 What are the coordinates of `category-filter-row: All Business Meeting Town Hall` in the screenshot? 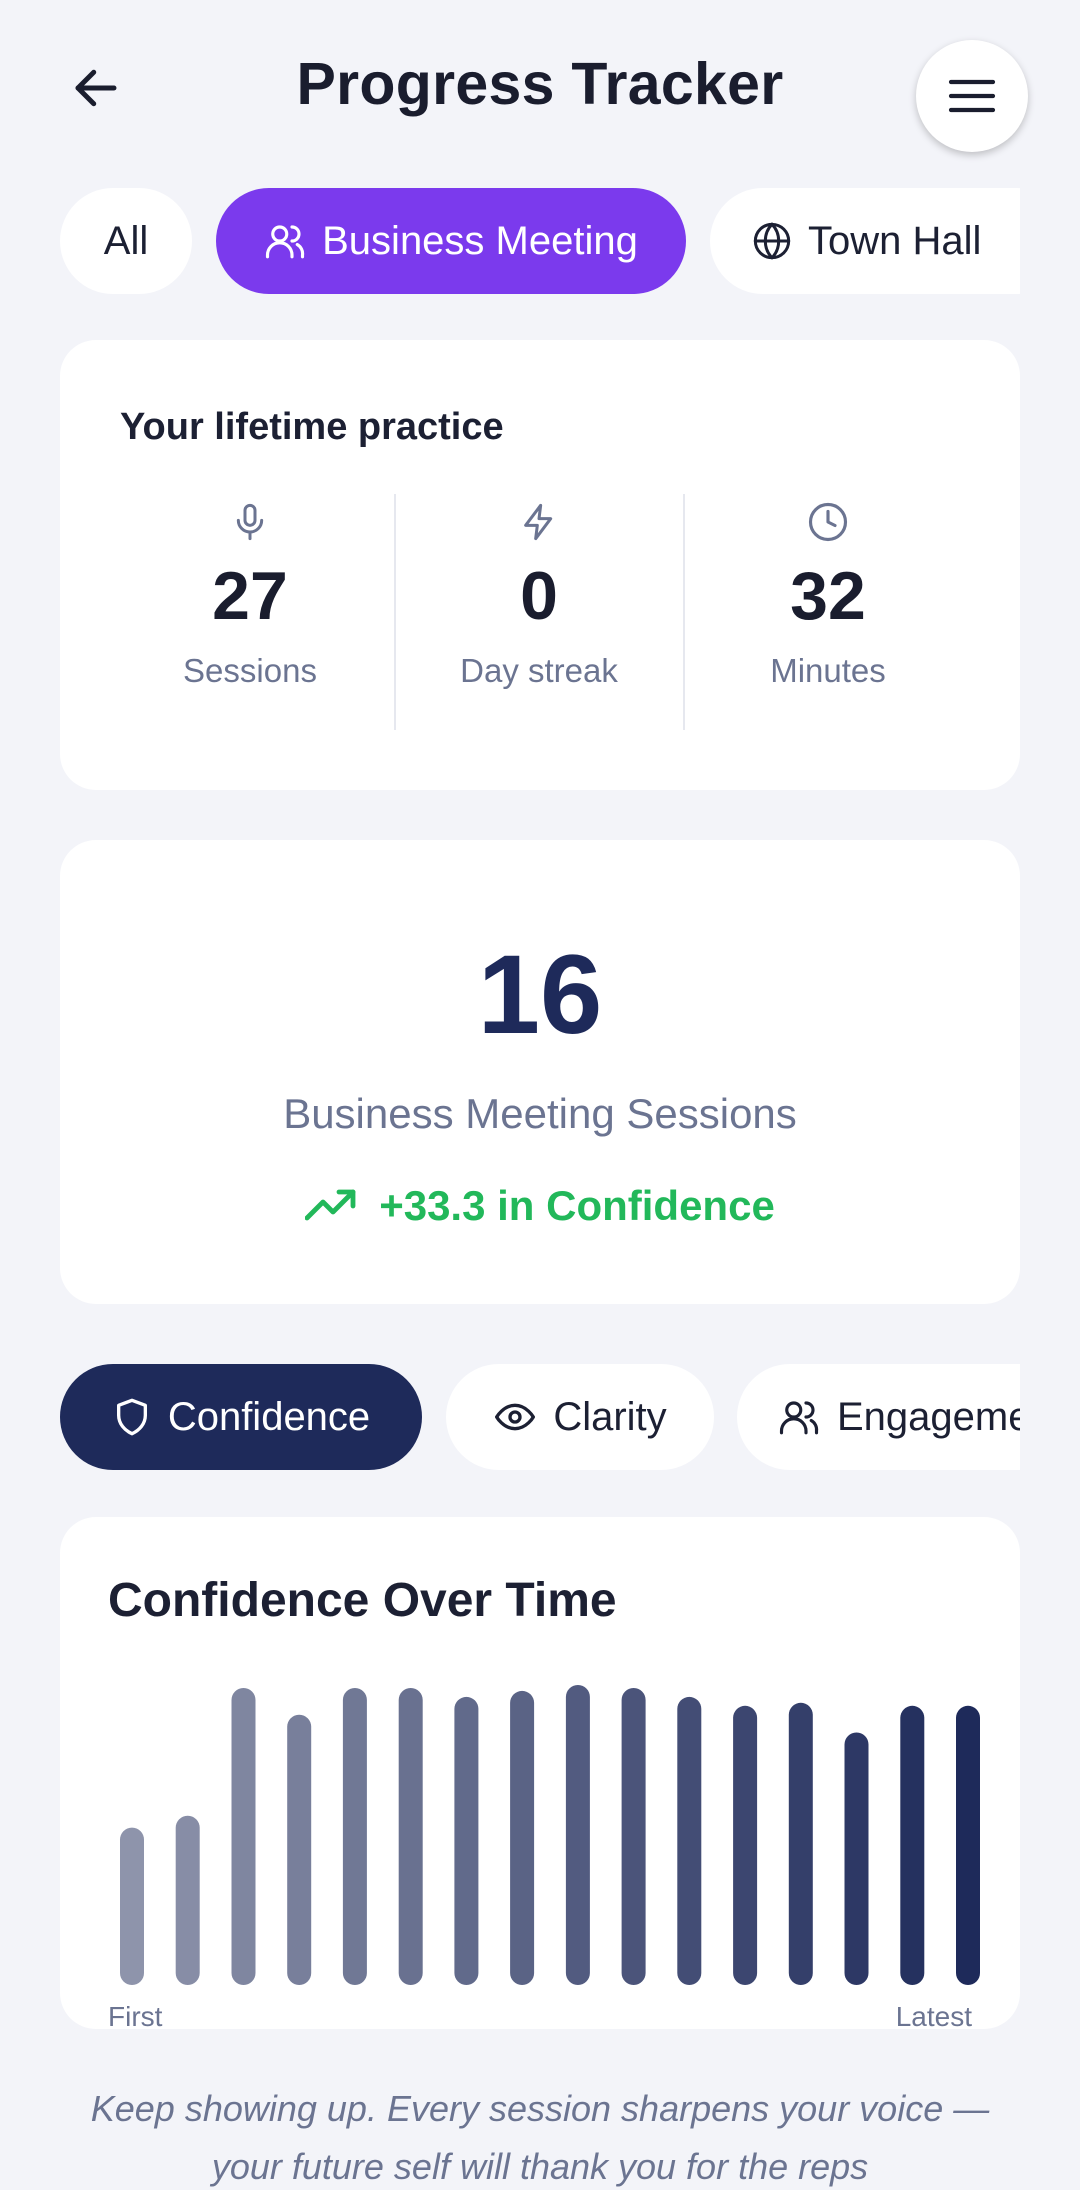 It's located at (510, 241).